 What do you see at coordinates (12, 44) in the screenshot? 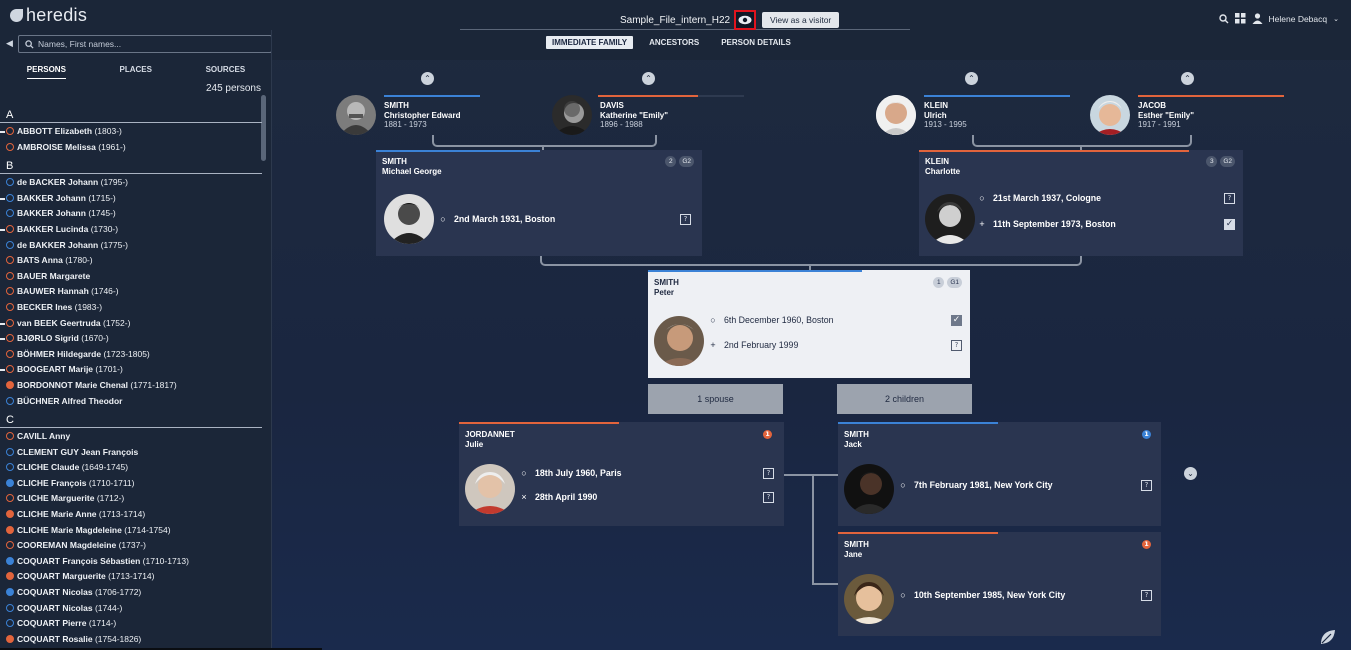
I see `collapse-sidebar-icon: ◀` at bounding box center [12, 44].